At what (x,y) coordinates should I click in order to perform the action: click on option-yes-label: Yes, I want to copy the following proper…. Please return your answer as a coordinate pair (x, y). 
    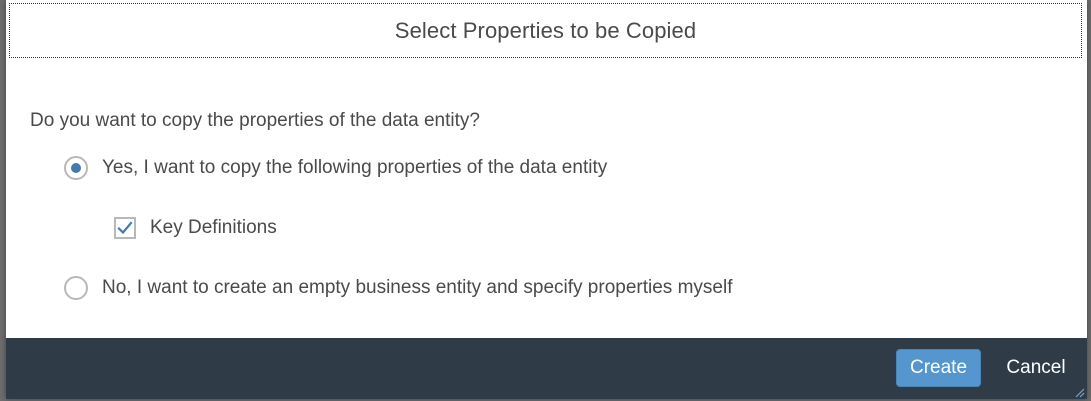
    Looking at the image, I should click on (355, 167).